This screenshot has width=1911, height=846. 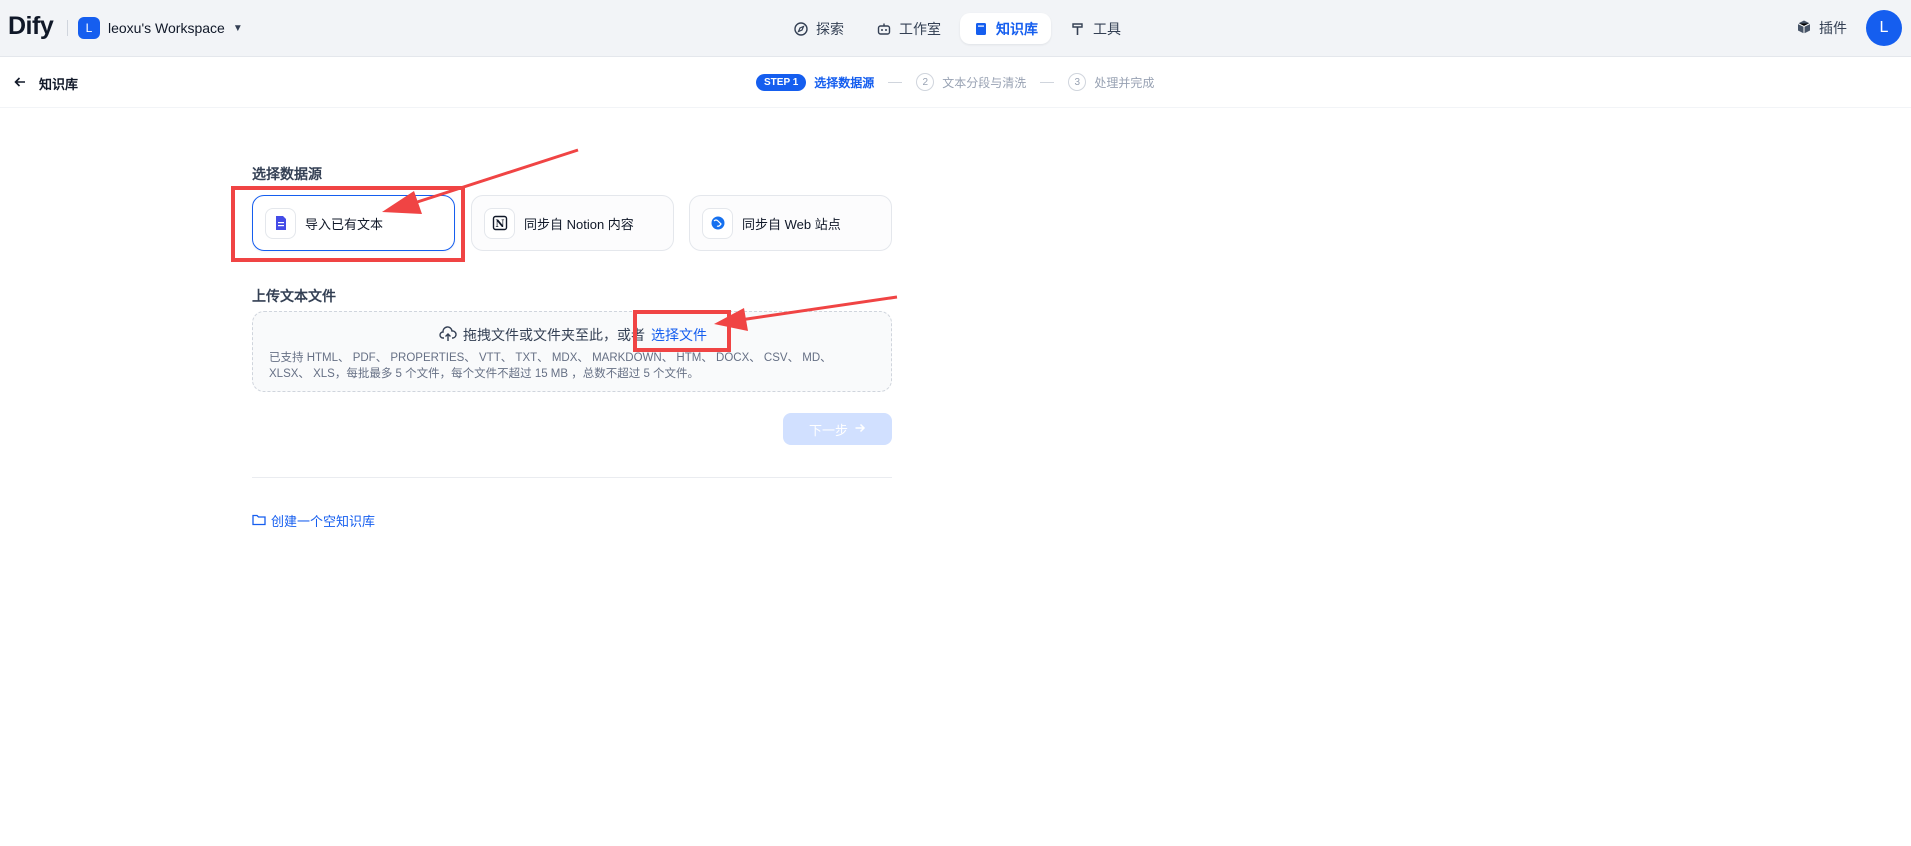 I want to click on back-label: 知识库, so click(x=59, y=84).